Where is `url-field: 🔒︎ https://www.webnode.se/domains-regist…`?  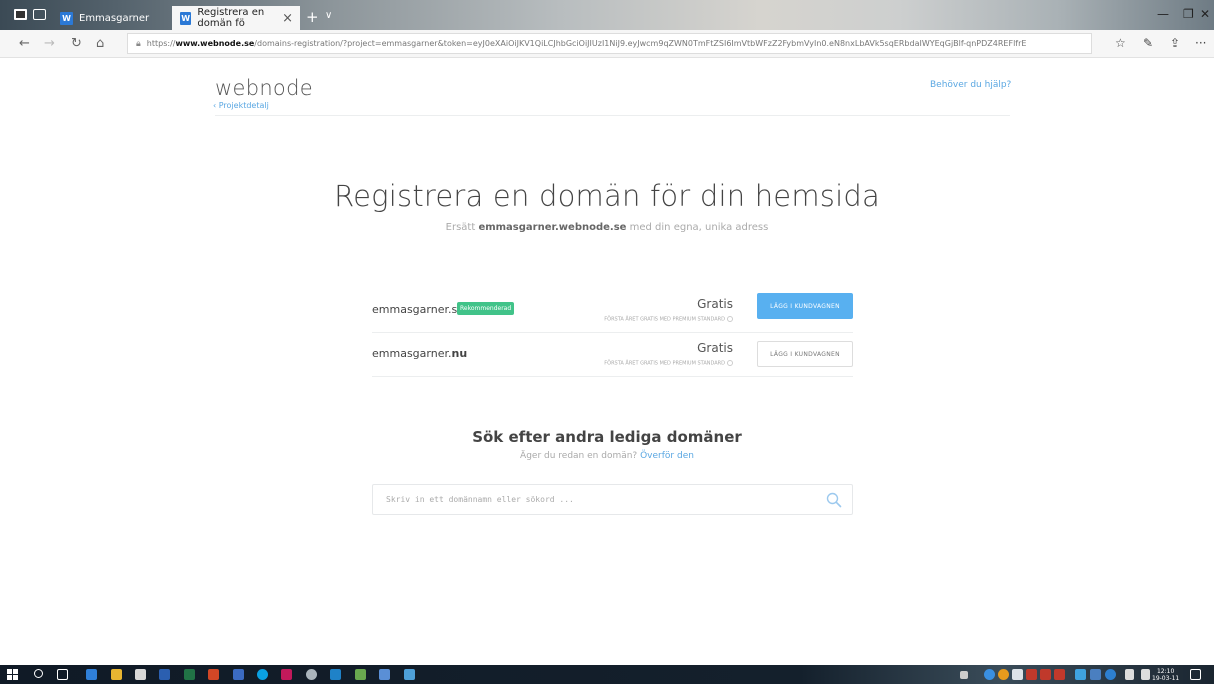 url-field: 🔒︎ https://www.webnode.se/domains-regist… is located at coordinates (609, 43).